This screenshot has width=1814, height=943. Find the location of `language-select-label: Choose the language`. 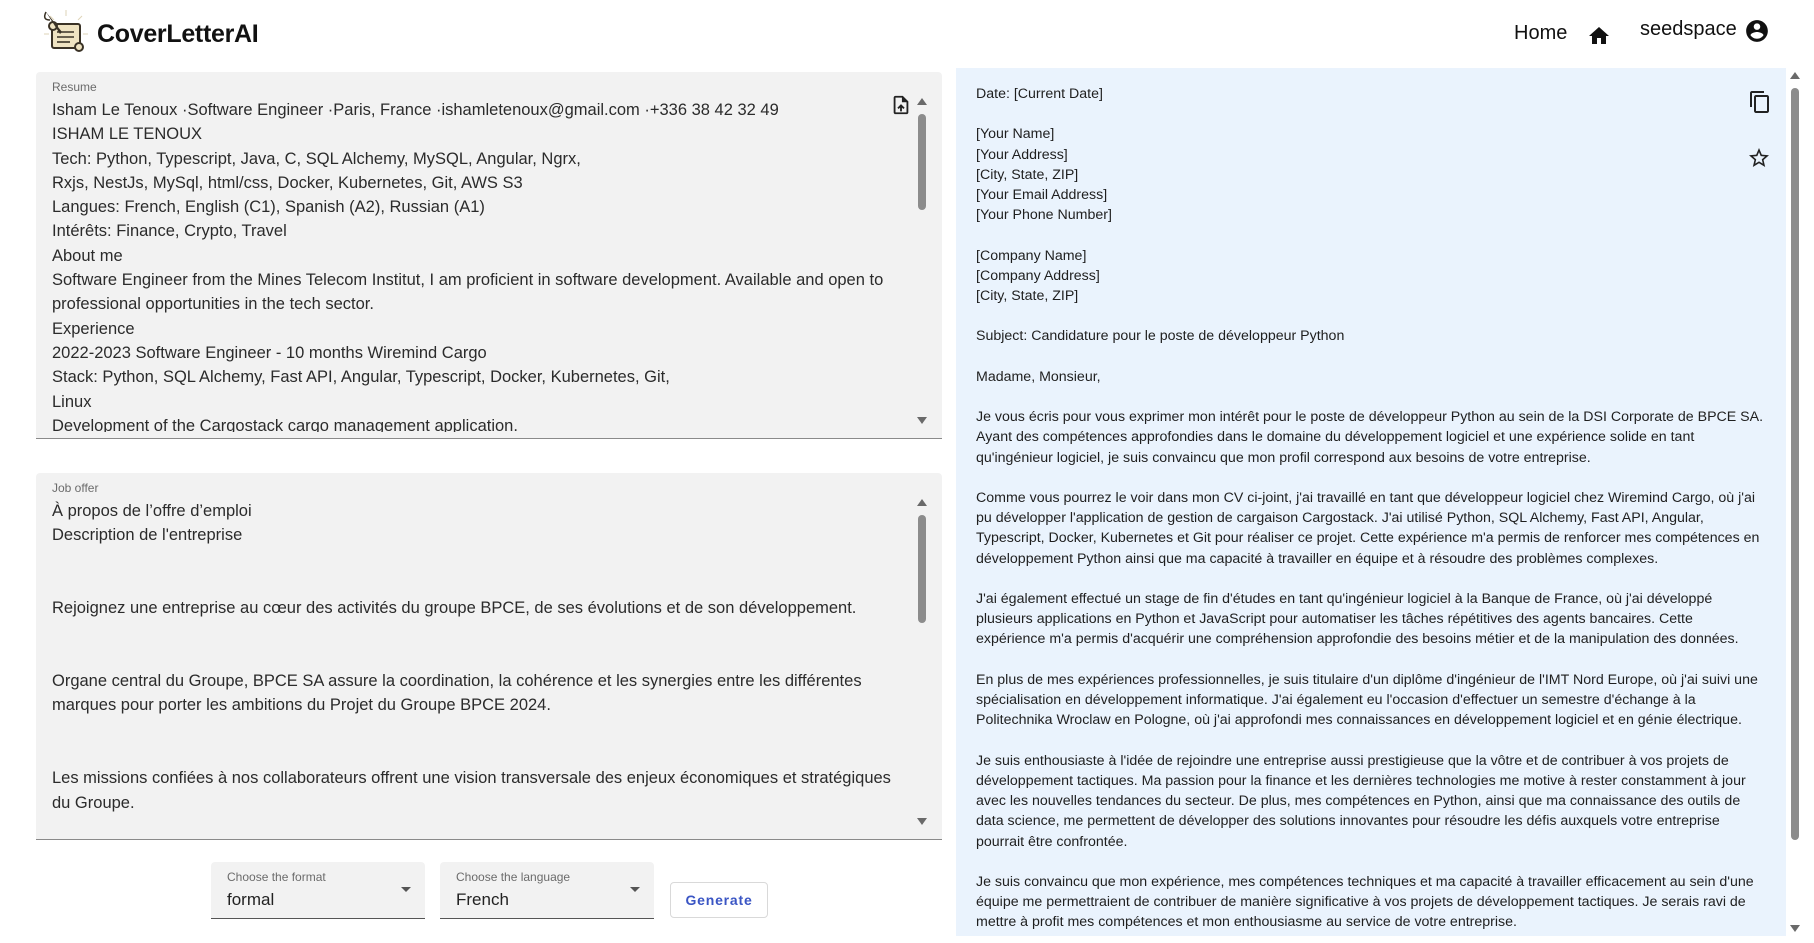

language-select-label: Choose the language is located at coordinates (513, 877).